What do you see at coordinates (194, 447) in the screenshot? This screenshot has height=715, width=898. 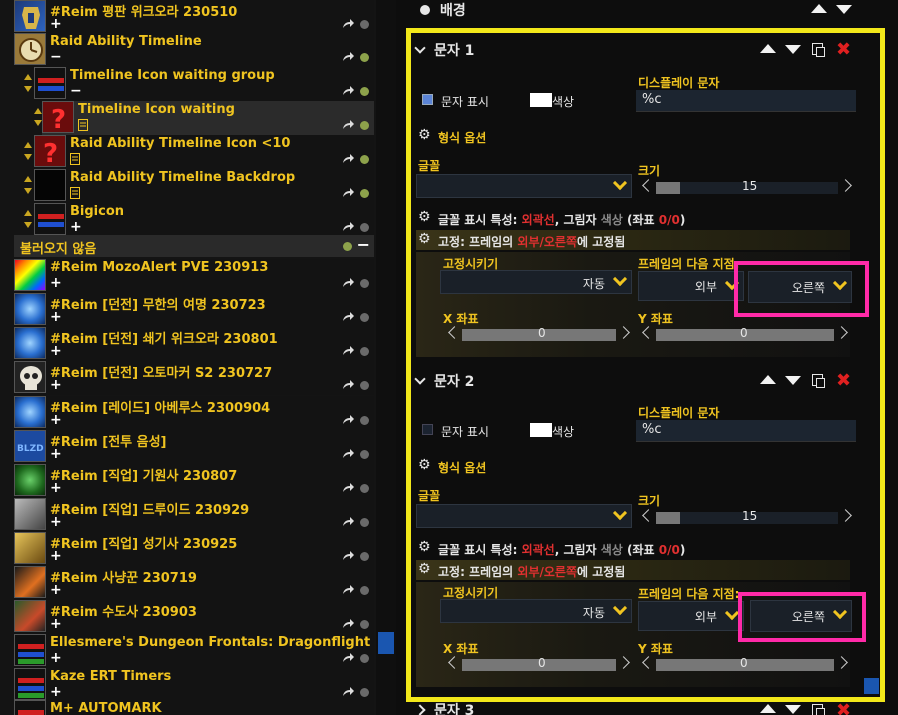 I see `aura-row-combat-voice: BLZD #Reim [전투 음성] +` at bounding box center [194, 447].